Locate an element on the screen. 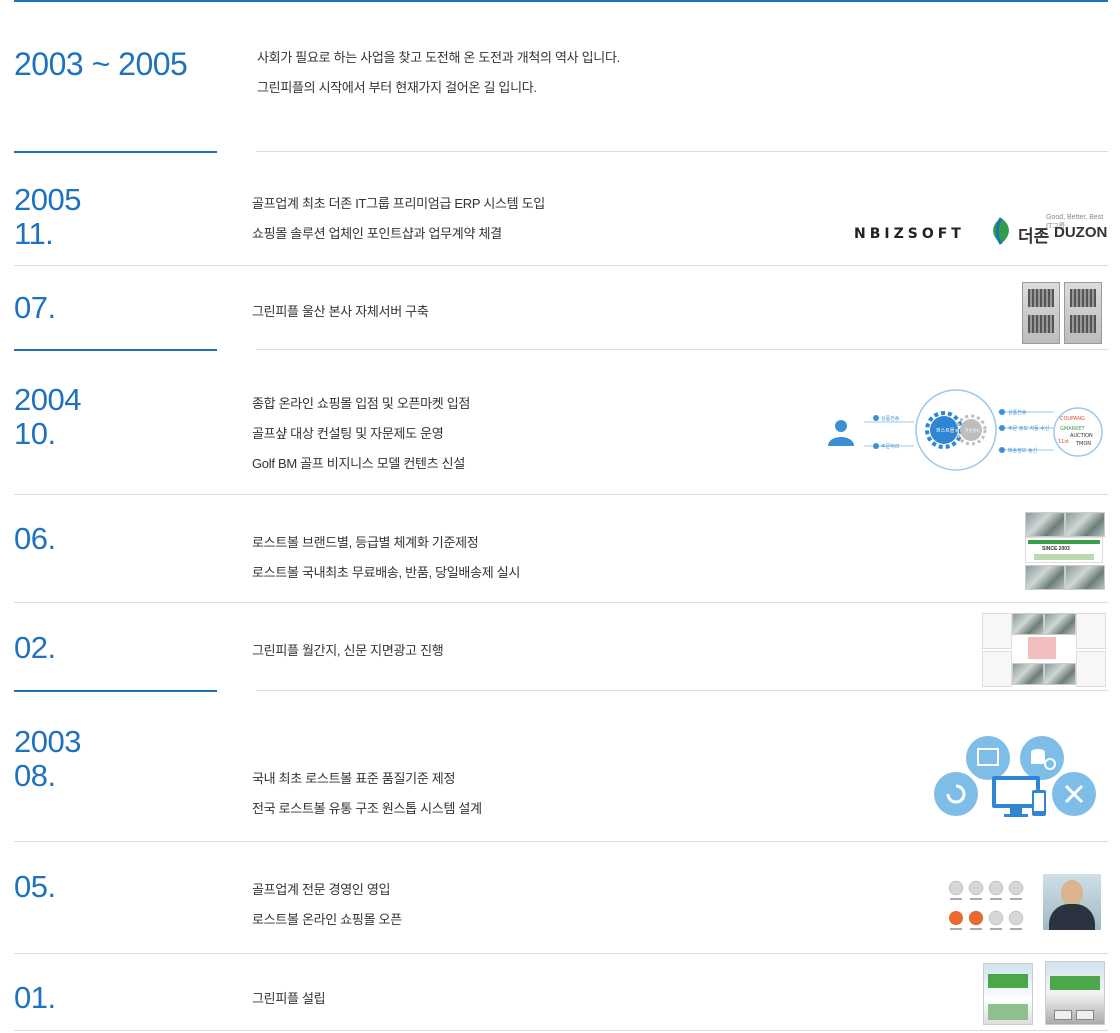 Image resolution: width=1120 pixels, height=1033 pixels. diagram-left-top: 상품전송 is located at coordinates (890, 418).